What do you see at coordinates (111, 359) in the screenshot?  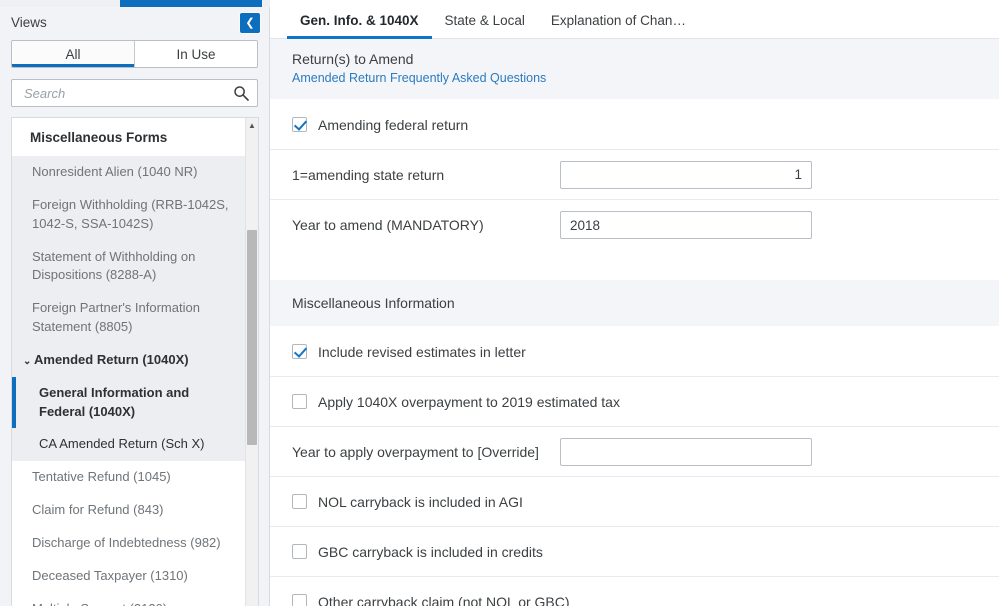 I see `sidebar-item-label: Amended Return (1040X)` at bounding box center [111, 359].